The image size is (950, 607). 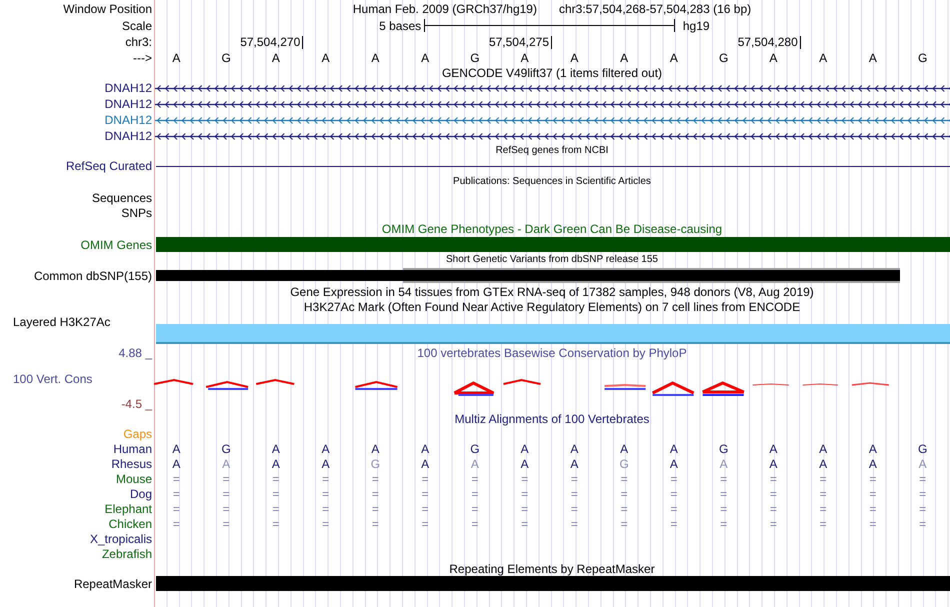 I want to click on scale-text: 5 bases, so click(x=400, y=26).